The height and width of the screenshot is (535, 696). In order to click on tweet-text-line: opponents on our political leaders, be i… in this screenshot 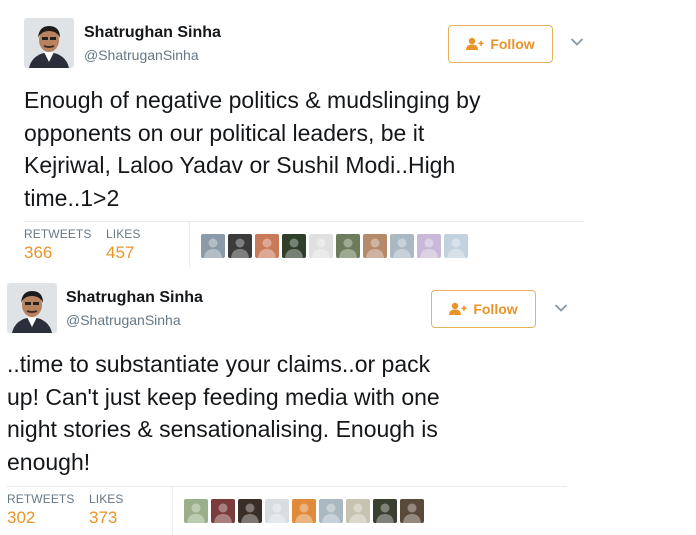, I will do `click(224, 132)`.